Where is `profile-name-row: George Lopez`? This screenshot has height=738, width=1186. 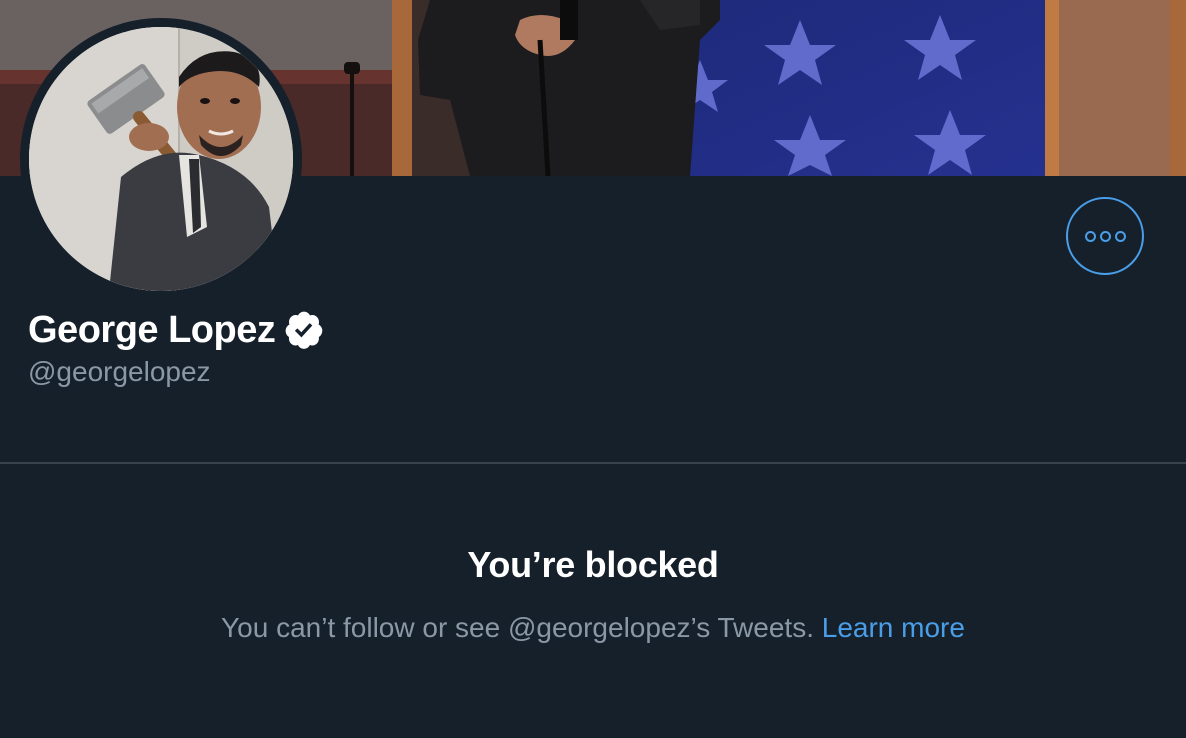
profile-name-row: George Lopez is located at coordinates (176, 330).